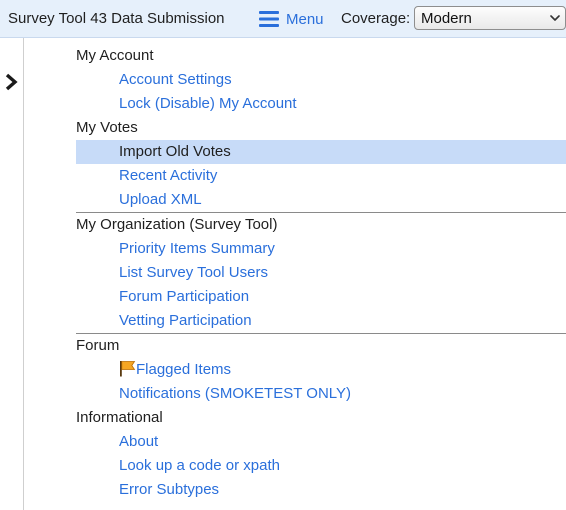  I want to click on menu-item-list-survey-tool-users: List Survey Tool Users, so click(321, 273).